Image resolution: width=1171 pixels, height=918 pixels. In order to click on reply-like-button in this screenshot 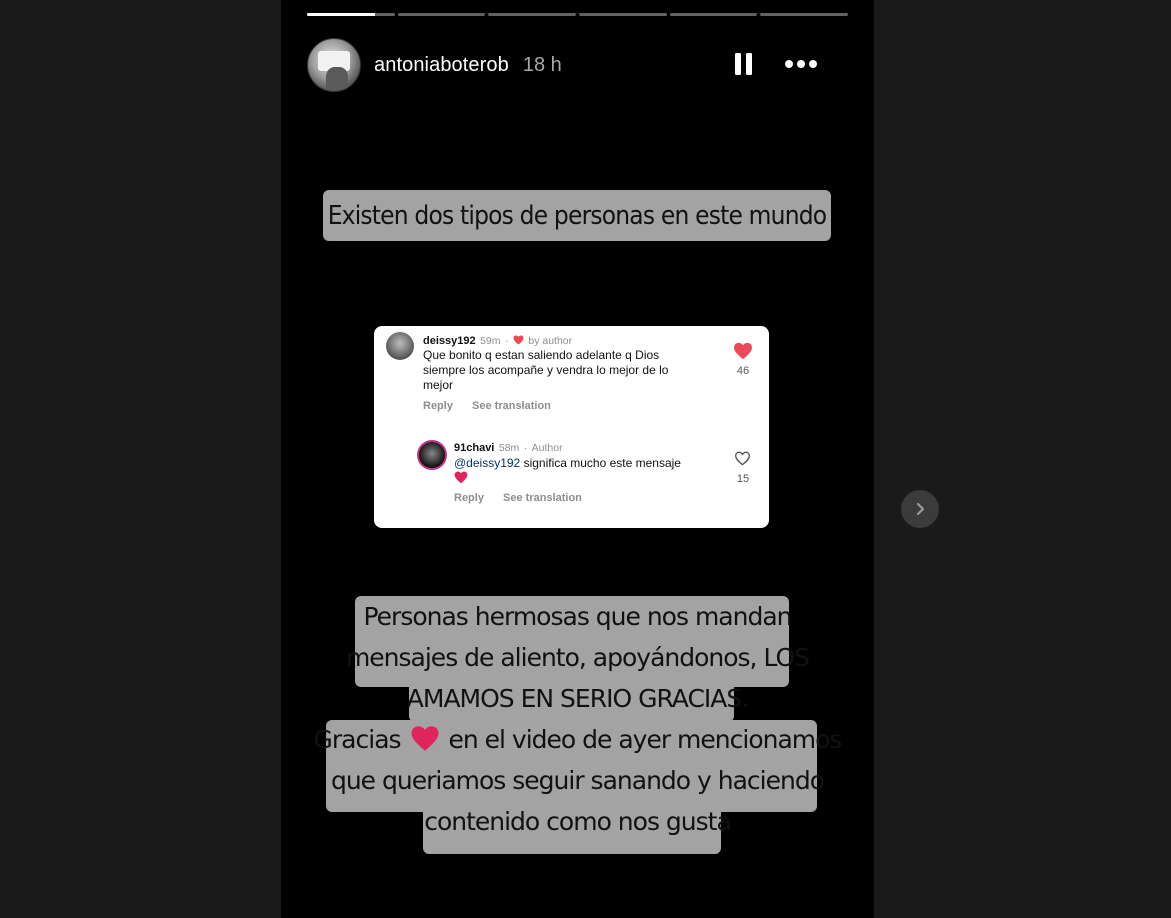, I will do `click(742, 461)`.